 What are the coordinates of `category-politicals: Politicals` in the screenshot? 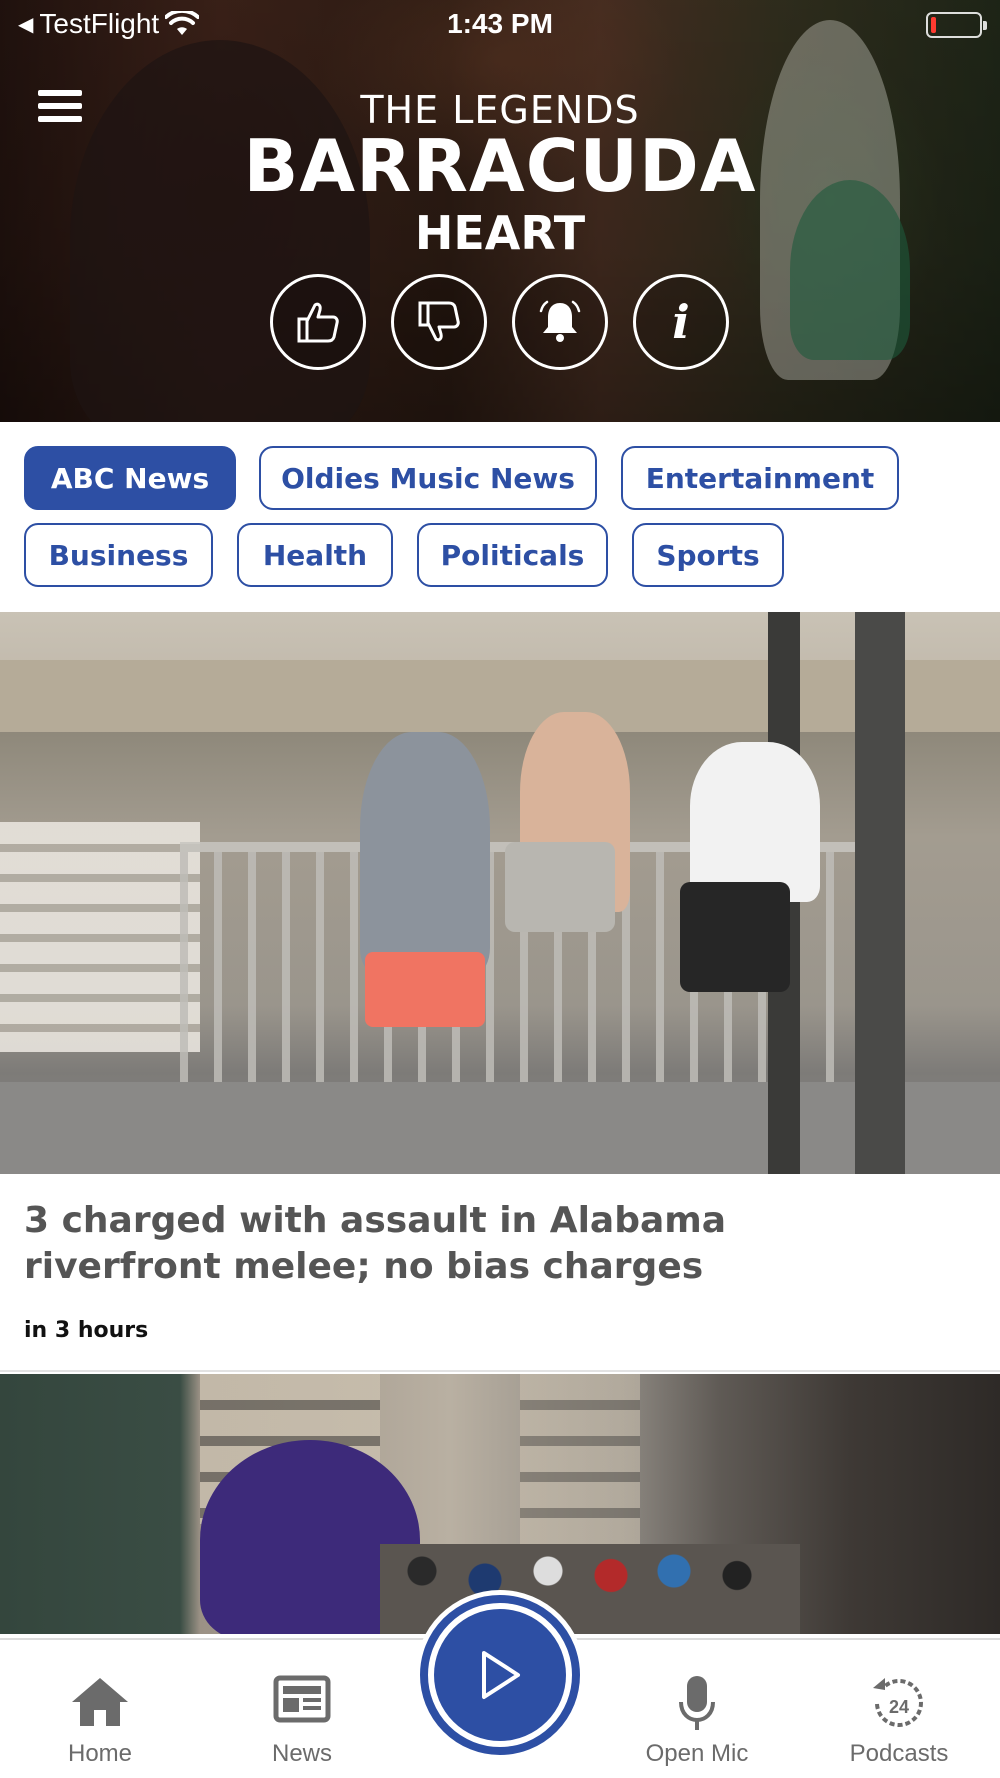 It's located at (512, 555).